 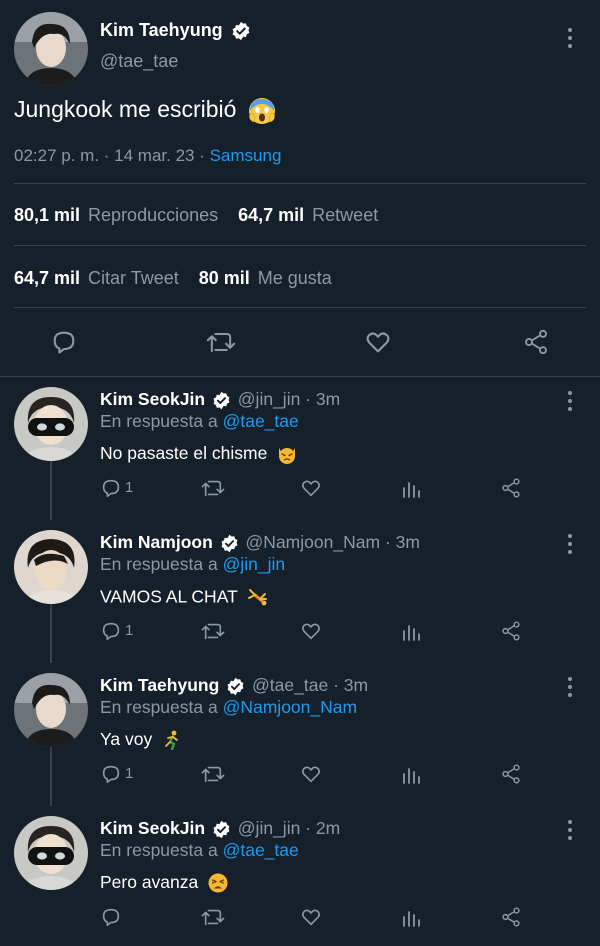 What do you see at coordinates (161, 30) in the screenshot?
I see `author-name-text: Kim Taehyung` at bounding box center [161, 30].